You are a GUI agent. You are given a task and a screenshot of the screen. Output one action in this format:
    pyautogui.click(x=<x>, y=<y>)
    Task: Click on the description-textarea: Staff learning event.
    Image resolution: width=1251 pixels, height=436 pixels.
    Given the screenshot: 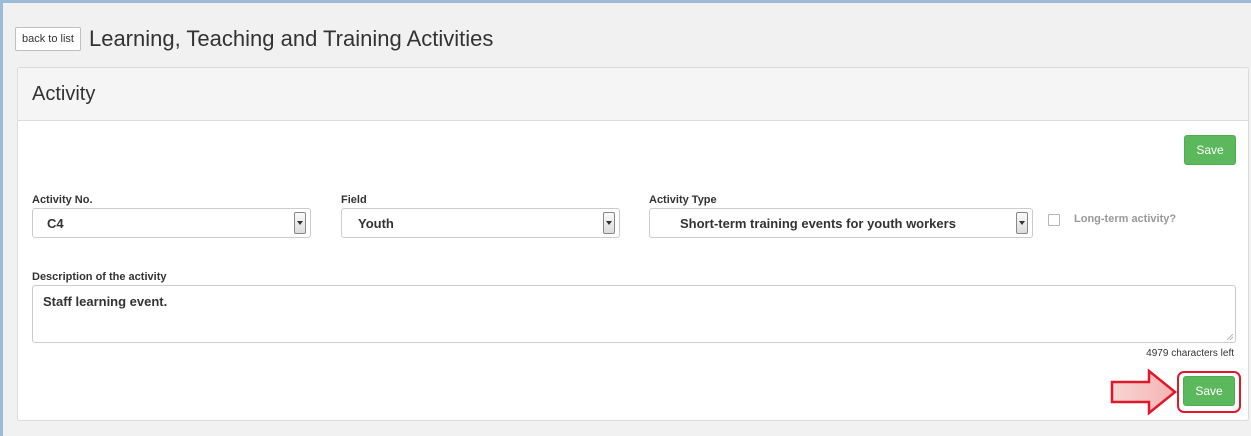 What is the action you would take?
    pyautogui.click(x=634, y=314)
    